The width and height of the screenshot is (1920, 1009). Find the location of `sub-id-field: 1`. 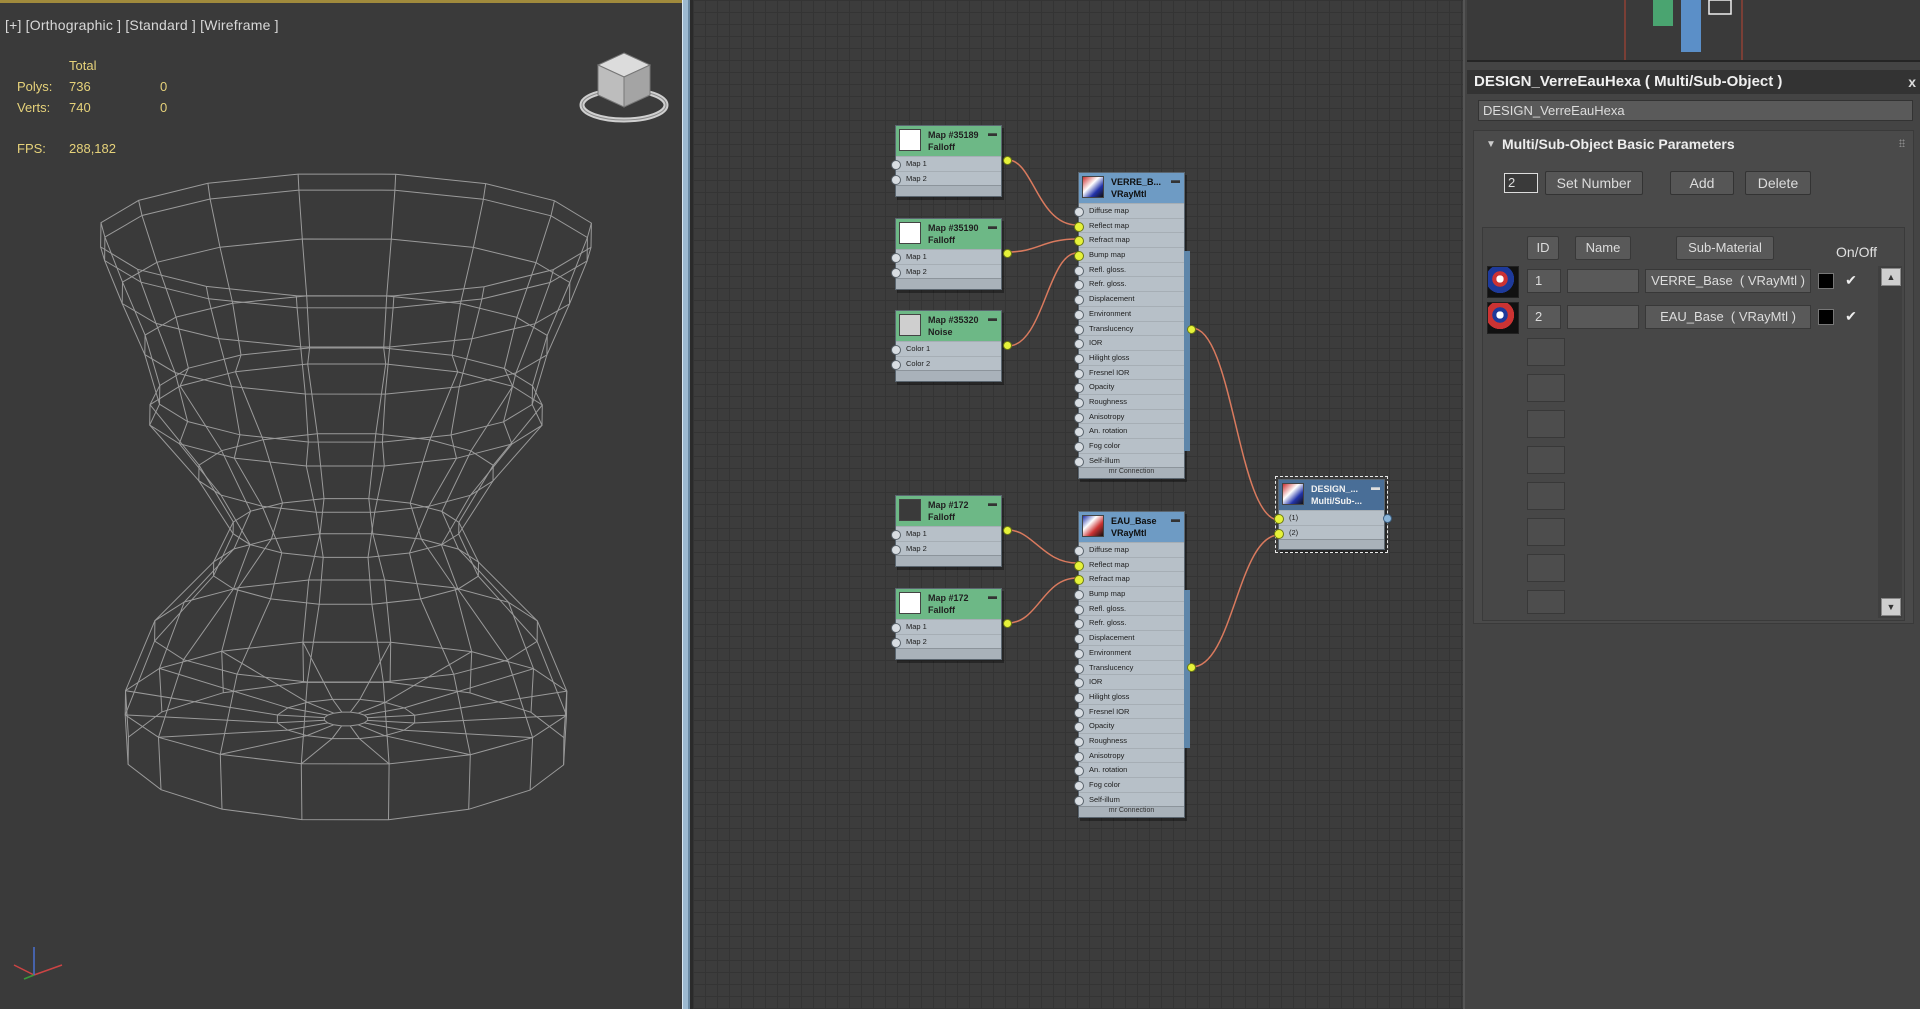

sub-id-field: 1 is located at coordinates (1544, 281).